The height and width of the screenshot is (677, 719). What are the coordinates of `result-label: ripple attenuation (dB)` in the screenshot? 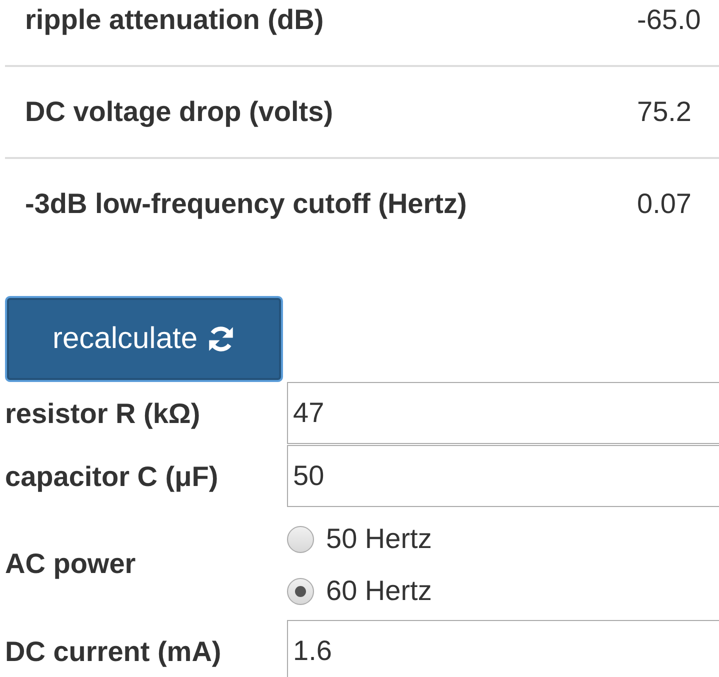 It's located at (175, 20).